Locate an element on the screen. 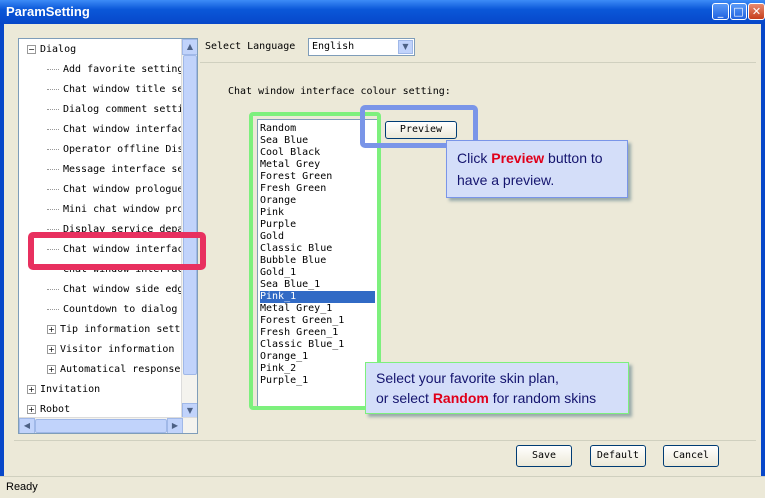 Image resolution: width=765 pixels, height=498 pixels. tree-item-label: Message interface se is located at coordinates (123, 169).